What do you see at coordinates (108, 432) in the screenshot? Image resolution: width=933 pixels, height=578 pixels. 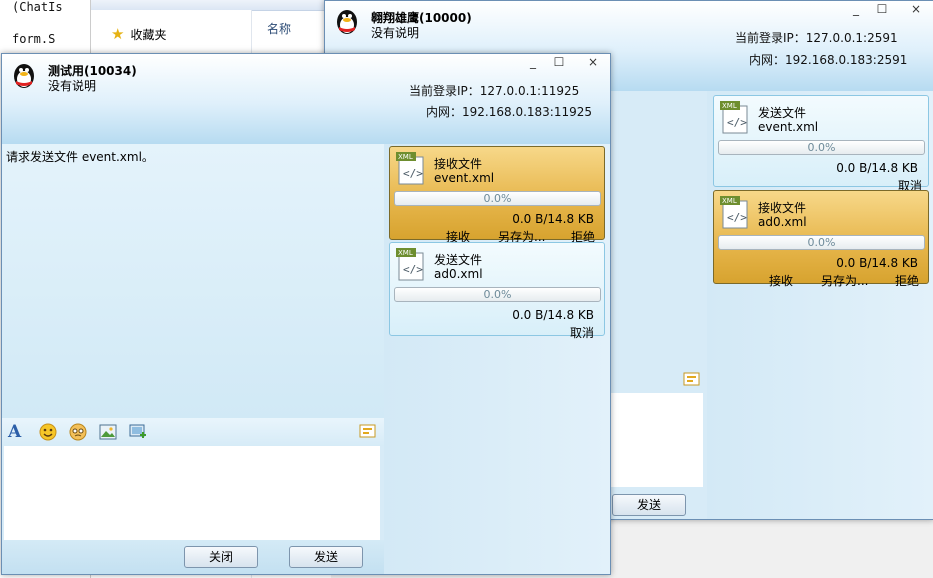 I see `image-icon` at bounding box center [108, 432].